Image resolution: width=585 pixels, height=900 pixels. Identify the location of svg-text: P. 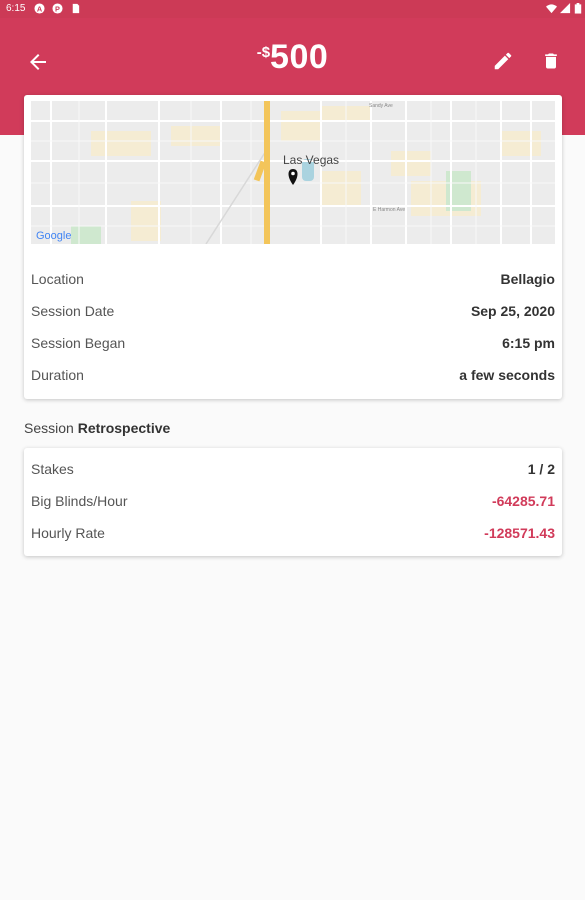
(57, 8).